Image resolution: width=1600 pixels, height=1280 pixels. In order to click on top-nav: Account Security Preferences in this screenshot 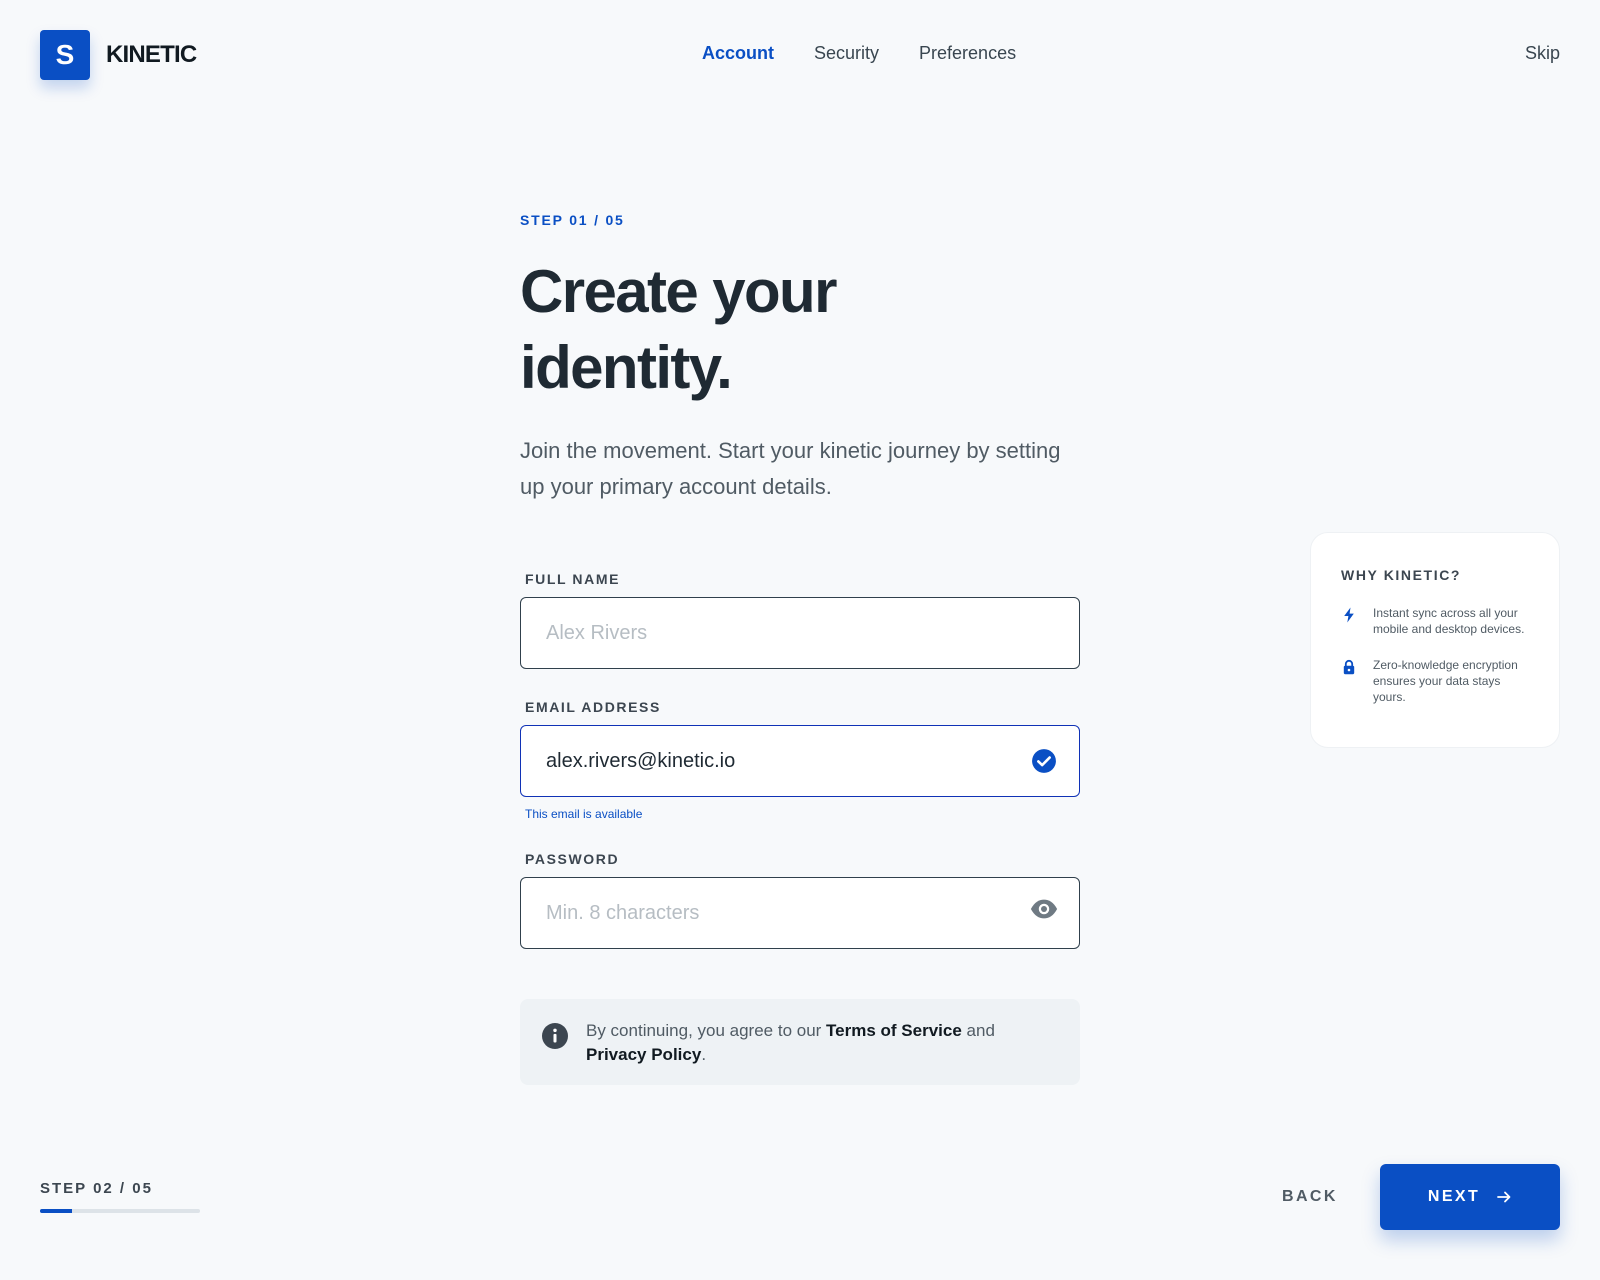, I will do `click(859, 53)`.